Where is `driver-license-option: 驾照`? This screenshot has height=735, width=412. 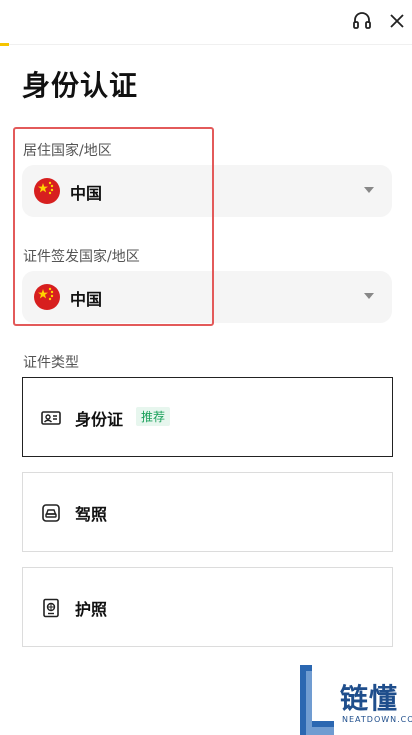 driver-license-option: 驾照 is located at coordinates (207, 512).